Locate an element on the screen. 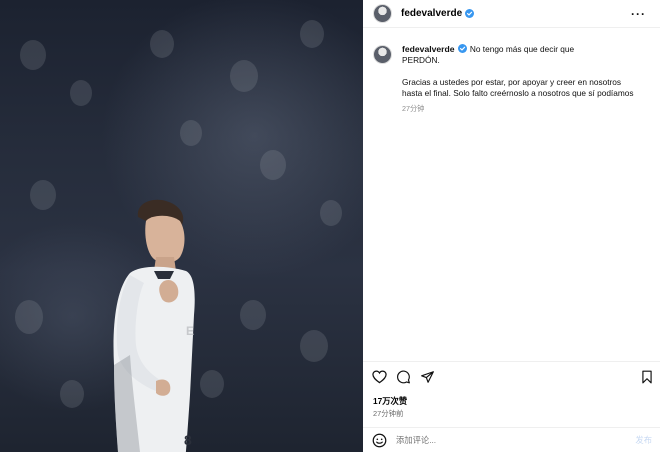 The height and width of the screenshot is (452, 660). bookmark-icon is located at coordinates (647, 377).